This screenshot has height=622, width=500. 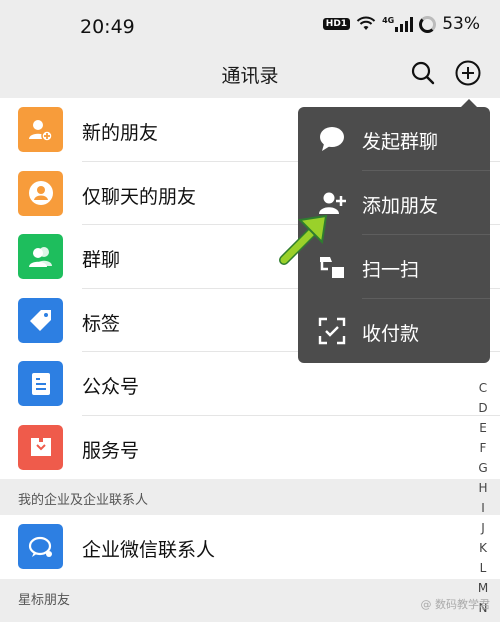 I want to click on battery-percent: 53%, so click(x=461, y=24).